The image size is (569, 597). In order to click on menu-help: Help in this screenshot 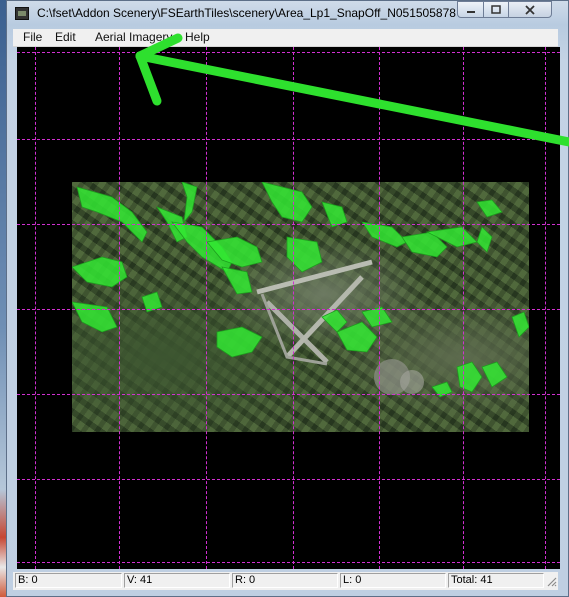, I will do `click(197, 37)`.